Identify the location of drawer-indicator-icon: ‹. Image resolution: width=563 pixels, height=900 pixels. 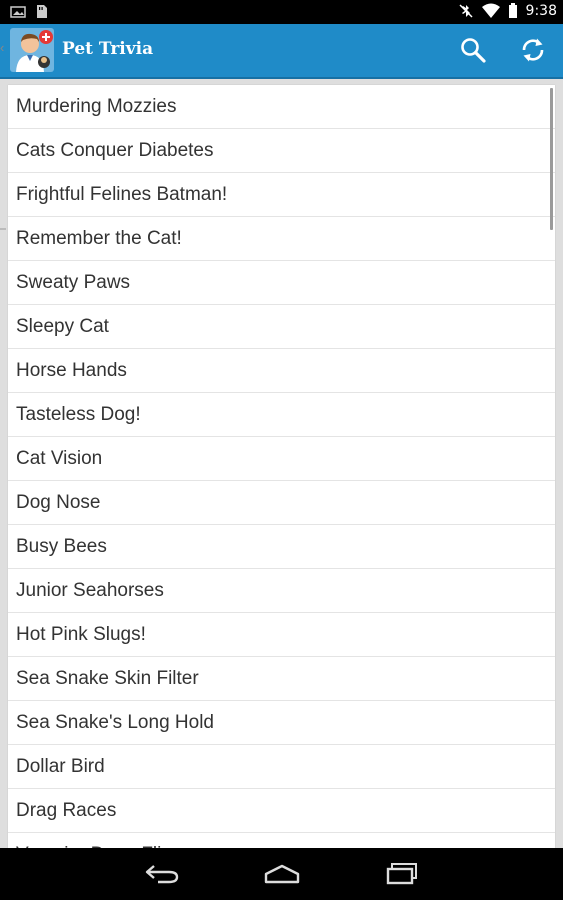
(2, 47).